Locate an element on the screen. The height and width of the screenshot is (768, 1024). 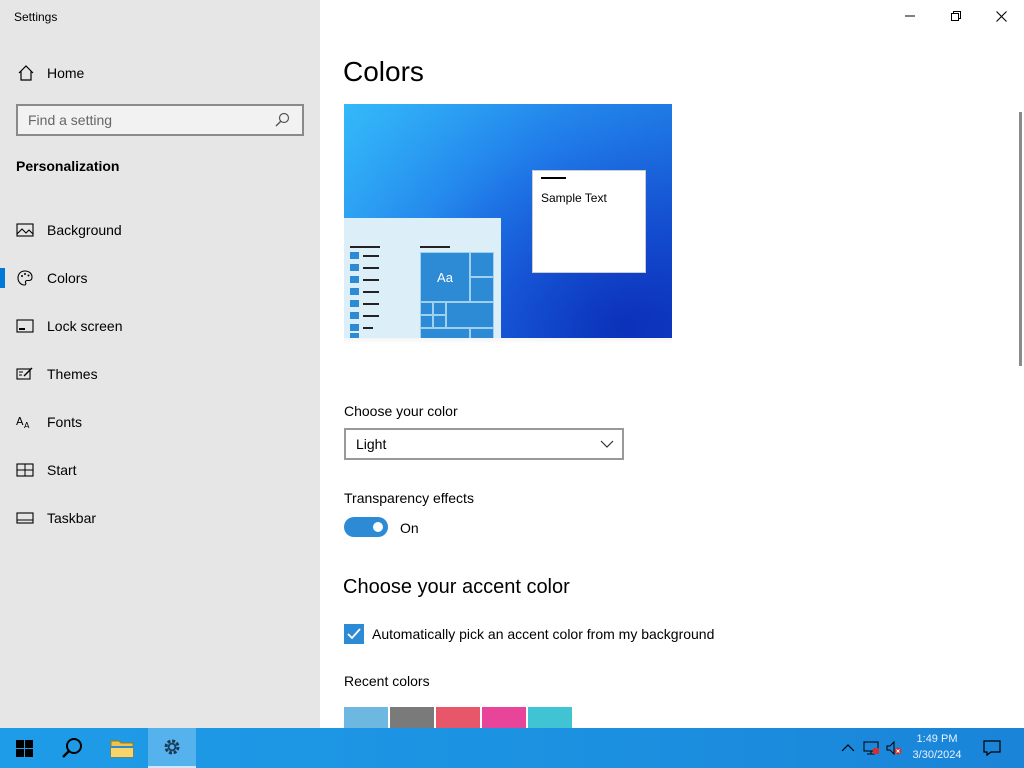
sidebar-item-background: Background is located at coordinates (160, 230).